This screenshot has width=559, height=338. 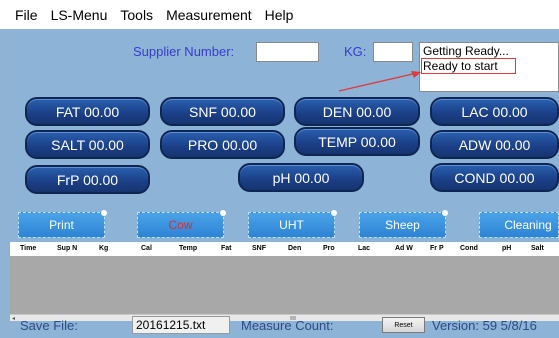 I want to click on menu-measurement: Measurement, so click(x=209, y=15).